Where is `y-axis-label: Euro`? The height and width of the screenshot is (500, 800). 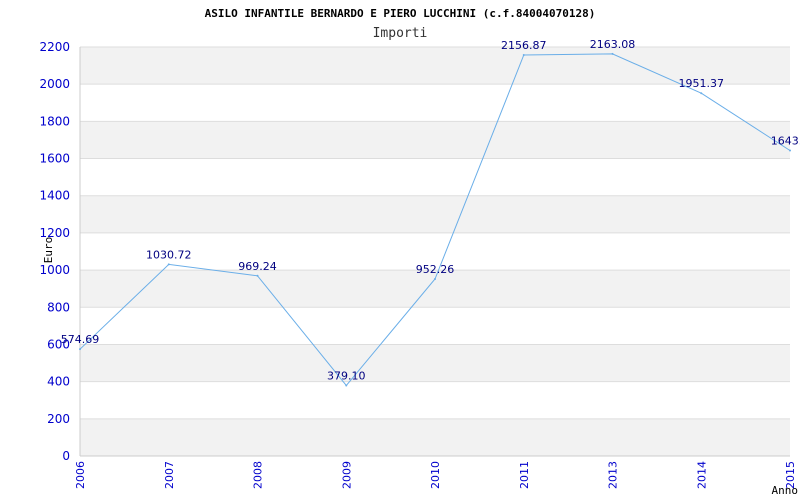 y-axis-label: Euro is located at coordinates (48, 250).